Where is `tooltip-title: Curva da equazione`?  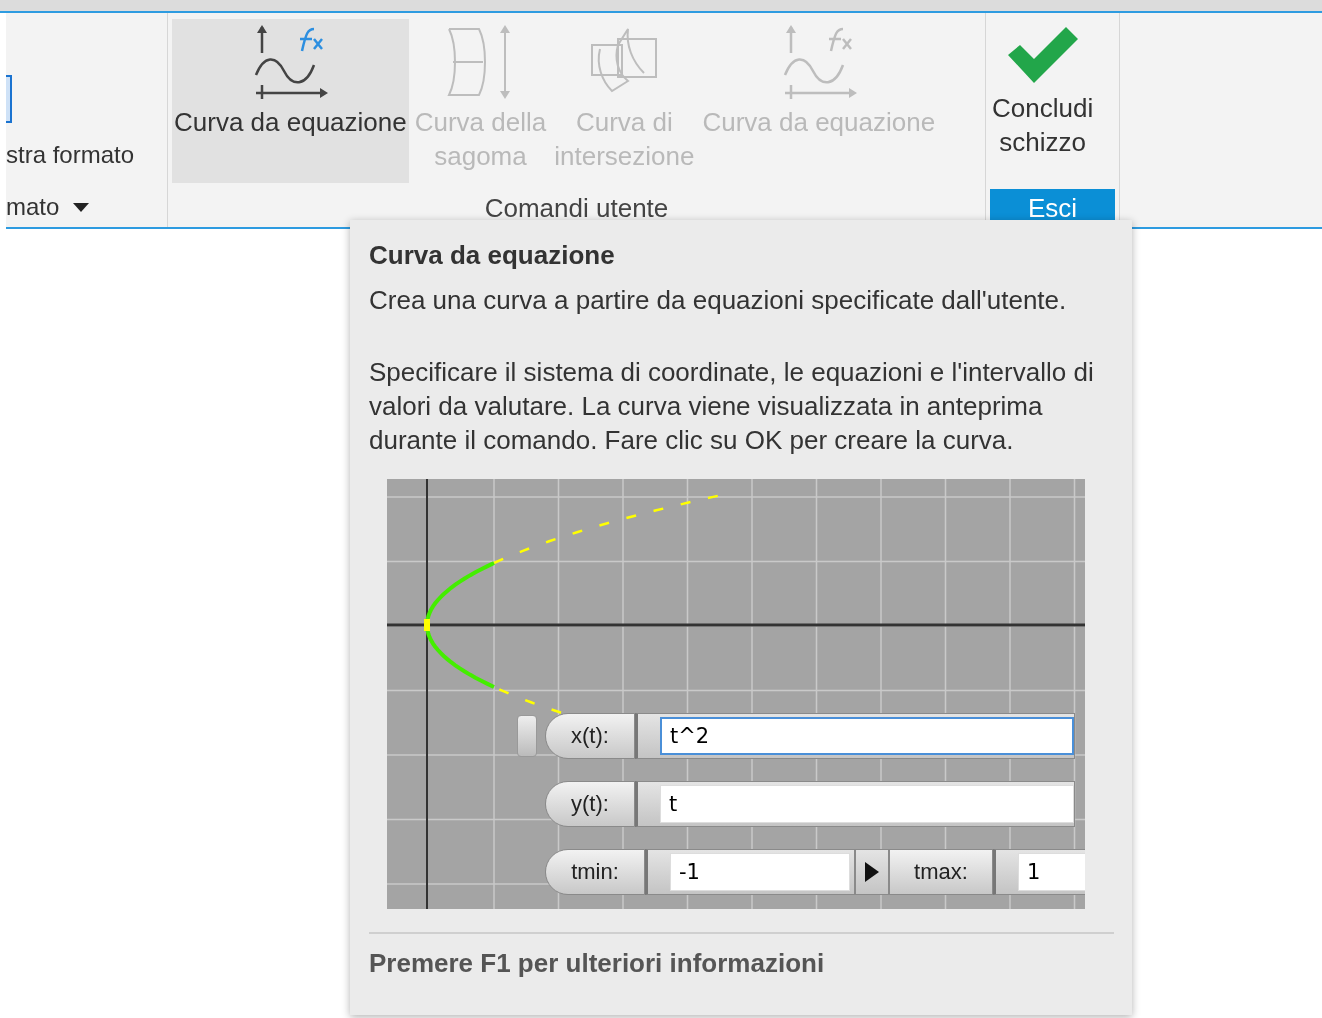 tooltip-title: Curva da equazione is located at coordinates (492, 255).